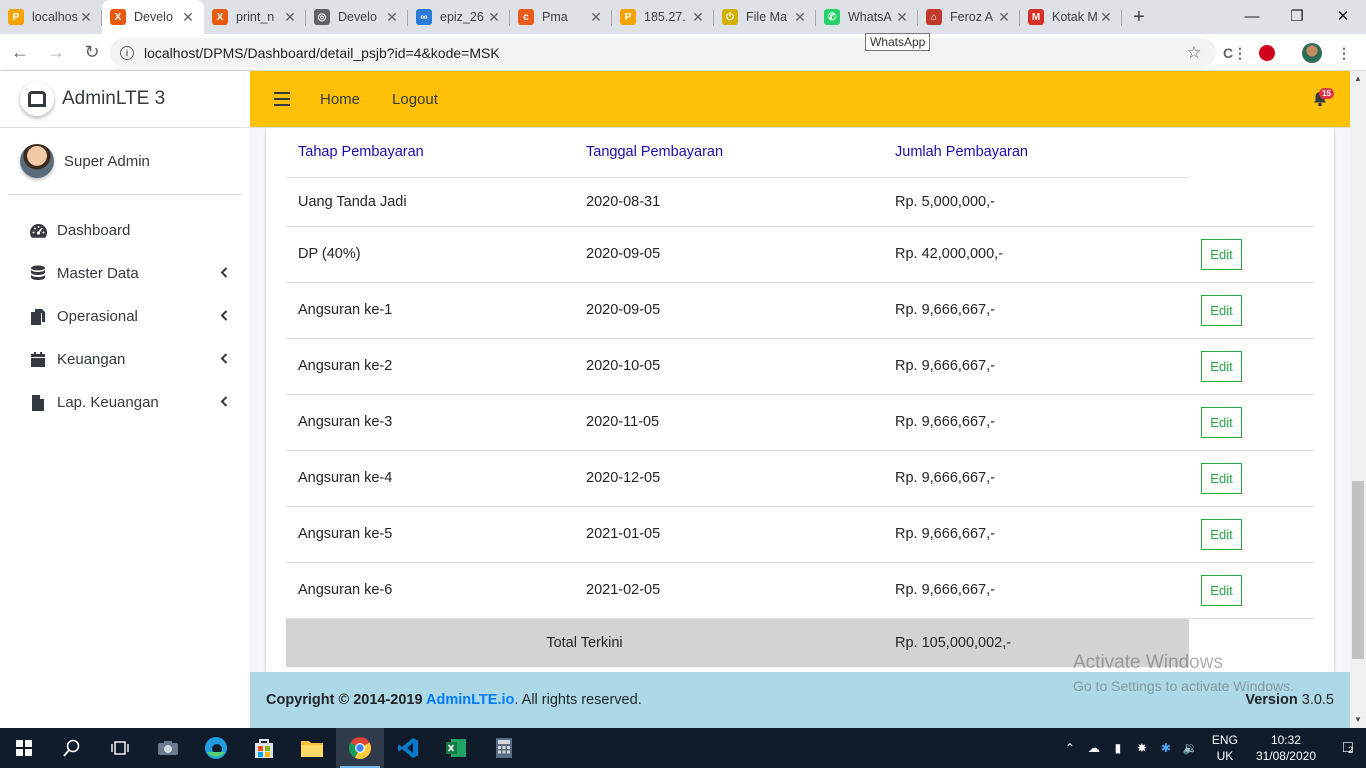 This screenshot has height=768, width=1366. What do you see at coordinates (24, 748) in the screenshot?
I see `windows-start-icon` at bounding box center [24, 748].